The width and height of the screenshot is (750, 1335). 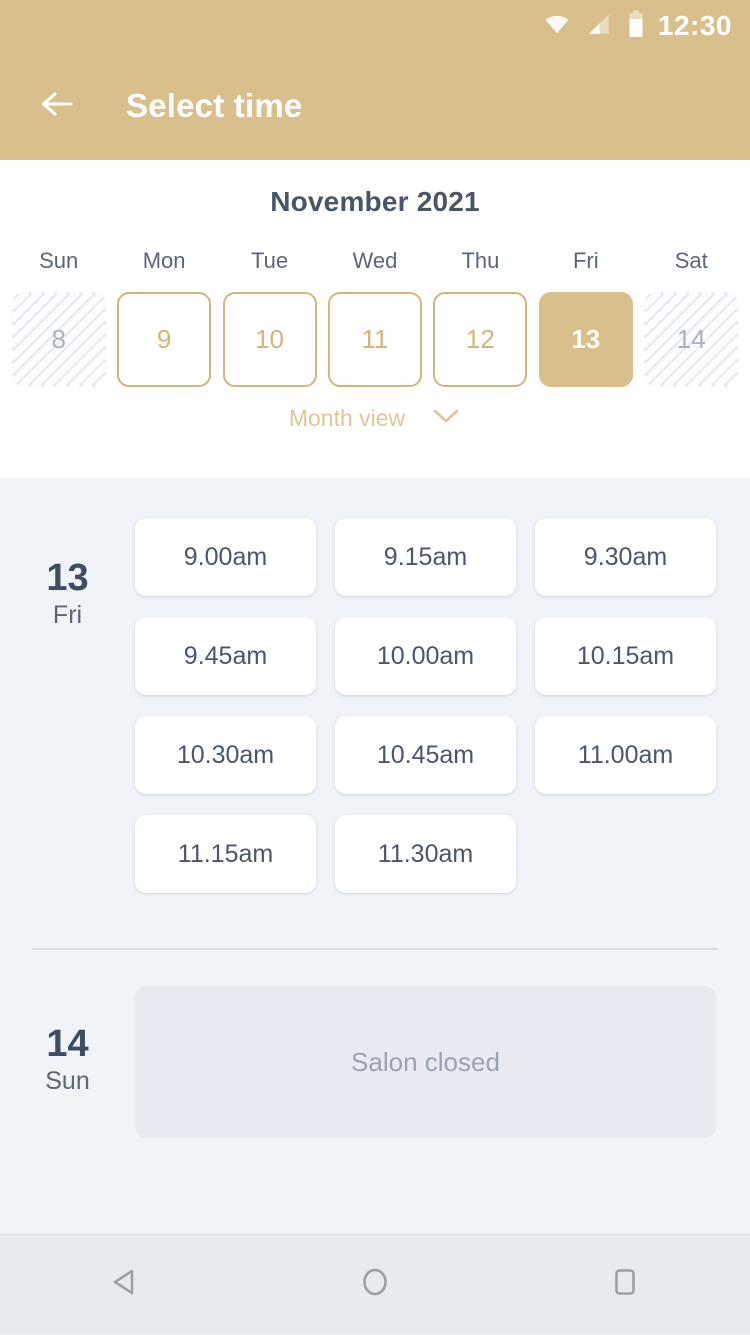 I want to click on calendar-day-slot: 10, so click(x=269, y=339).